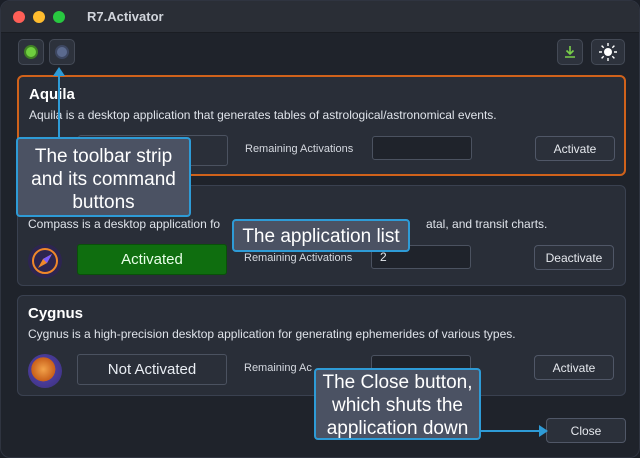 The height and width of the screenshot is (458, 640). Describe the element at coordinates (152, 259) in the screenshot. I see `activation-status: Activated` at that location.